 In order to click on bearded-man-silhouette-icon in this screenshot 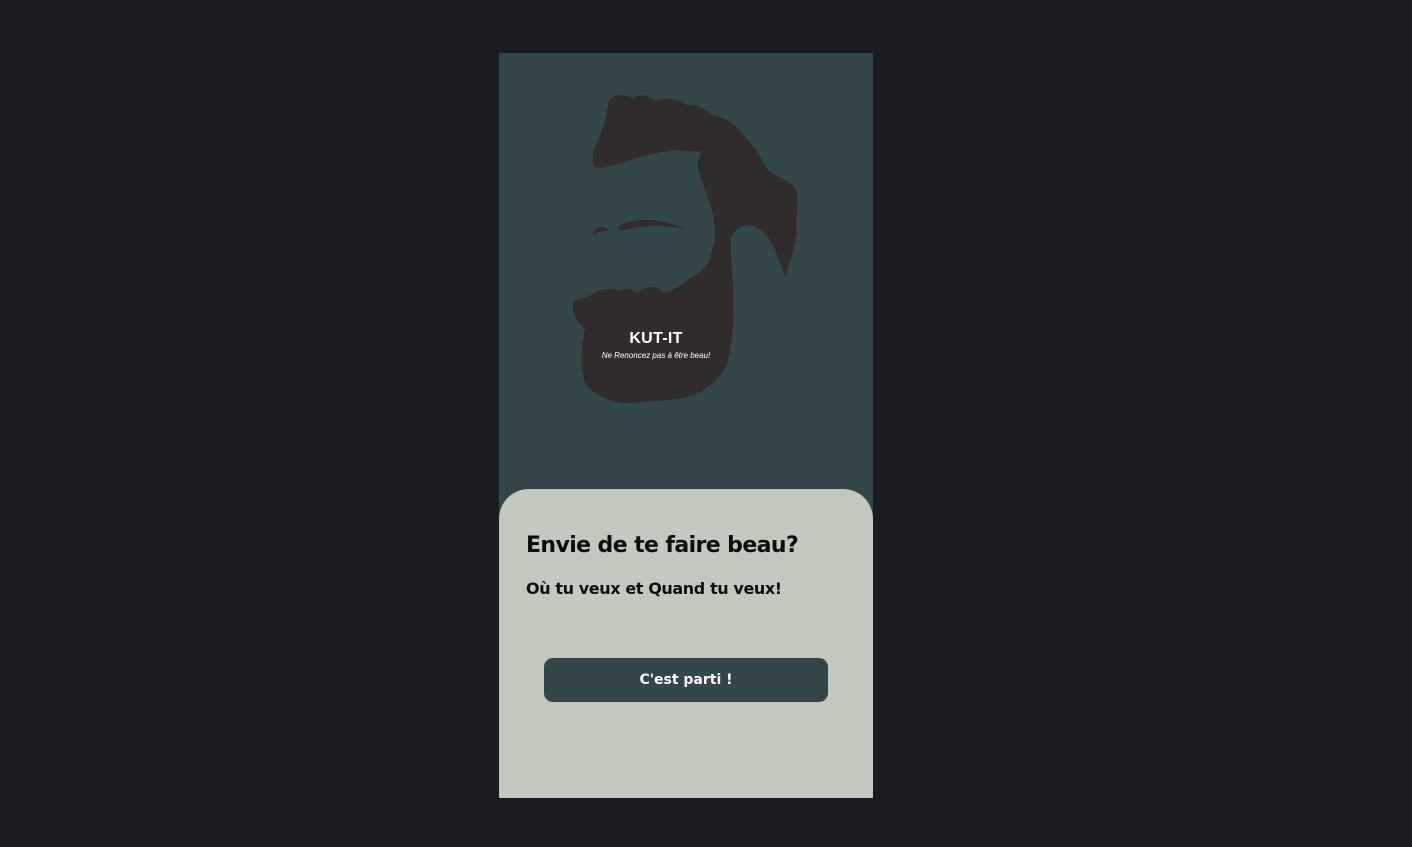, I will do `click(685, 249)`.